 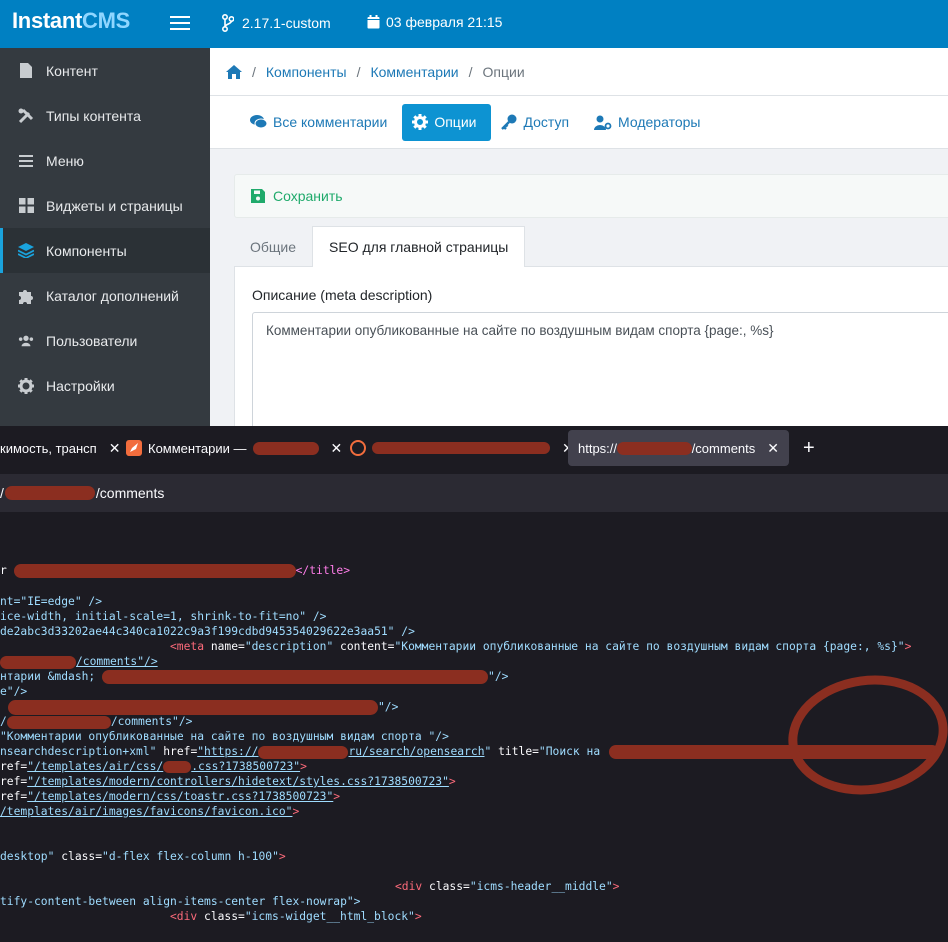 I want to click on date-info: 03 февраля 21:15, so click(x=434, y=22).